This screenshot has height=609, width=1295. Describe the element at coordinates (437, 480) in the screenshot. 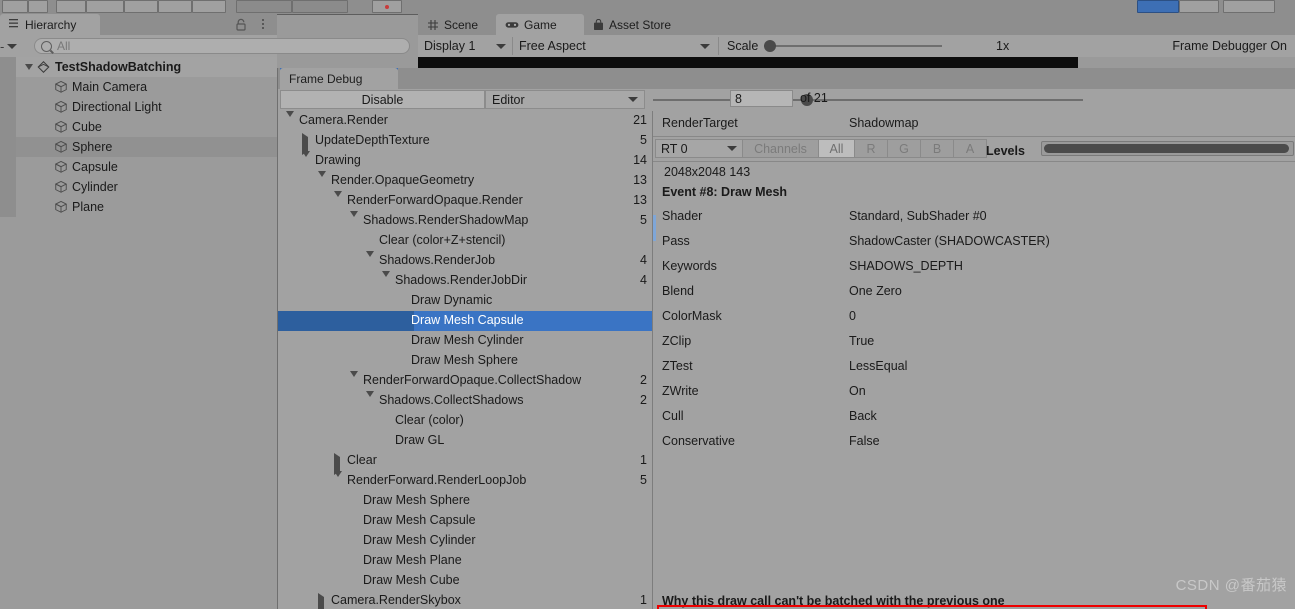

I see `frame-debug-event-label: RenderForward.RenderLoopJob` at that location.